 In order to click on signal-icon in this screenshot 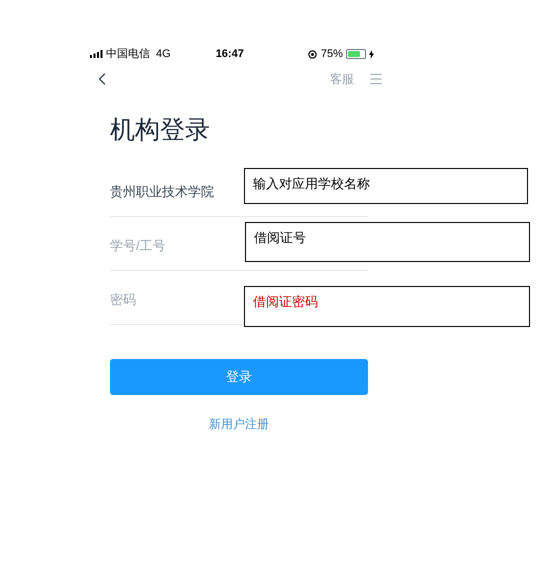, I will do `click(97, 54)`.